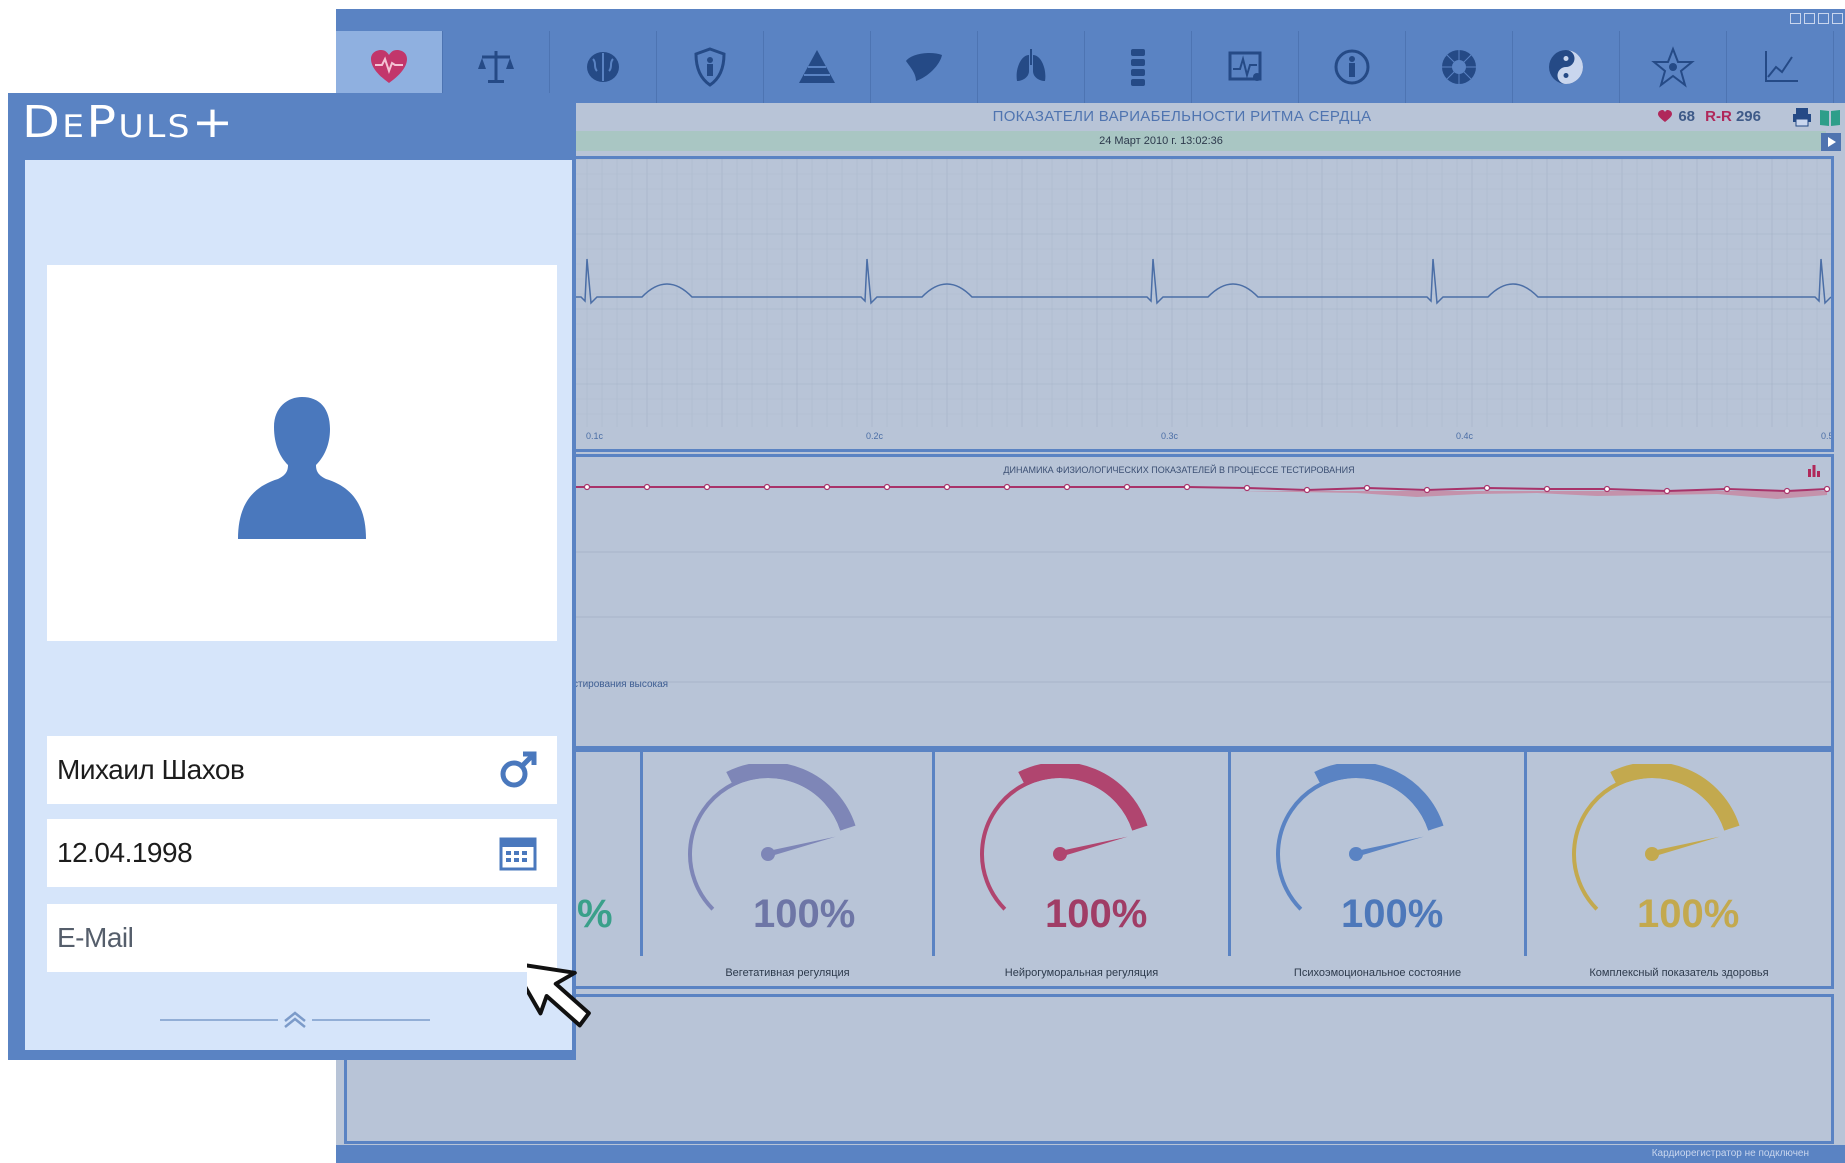 The image size is (1845, 1163). What do you see at coordinates (1090, 1154) in the screenshot?
I see `status-bar: Кардиорегистратор не подключен` at bounding box center [1090, 1154].